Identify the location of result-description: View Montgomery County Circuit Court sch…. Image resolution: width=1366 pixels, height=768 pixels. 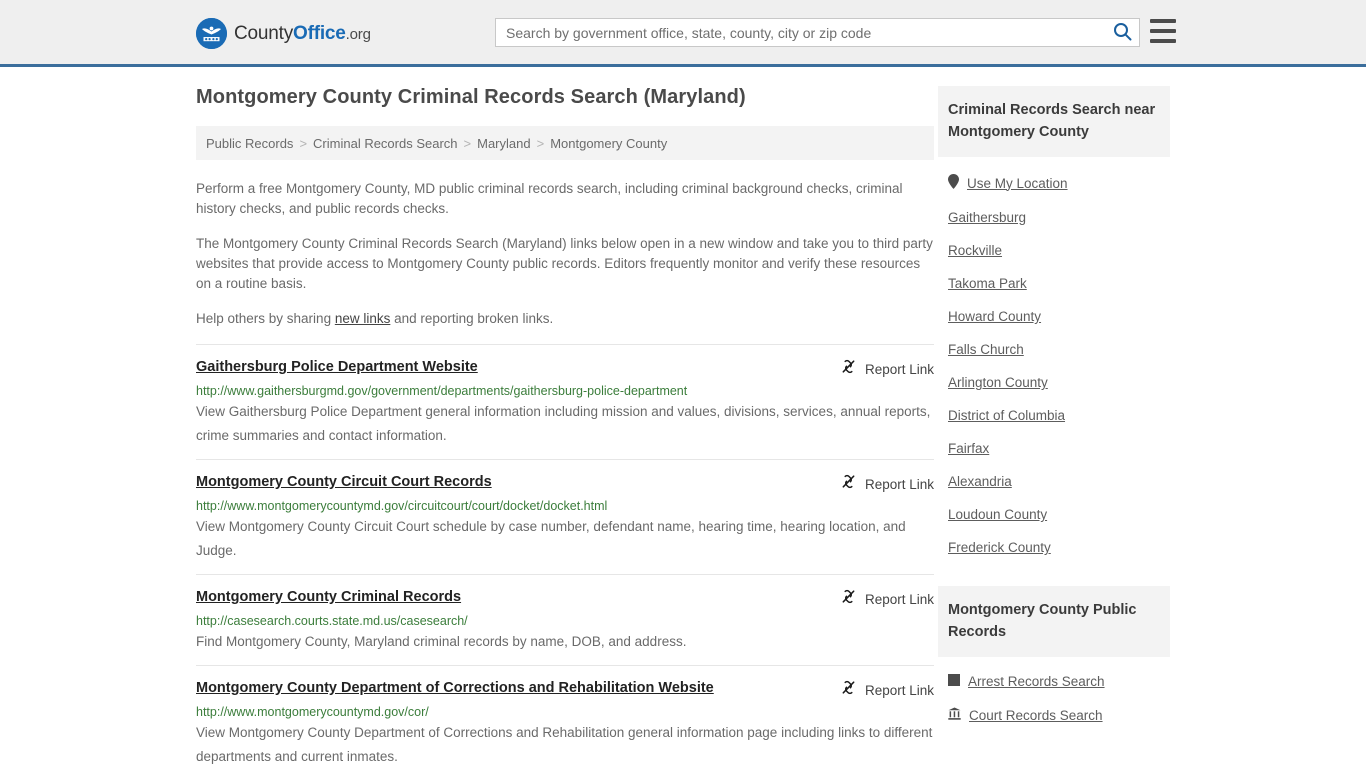
(551, 538).